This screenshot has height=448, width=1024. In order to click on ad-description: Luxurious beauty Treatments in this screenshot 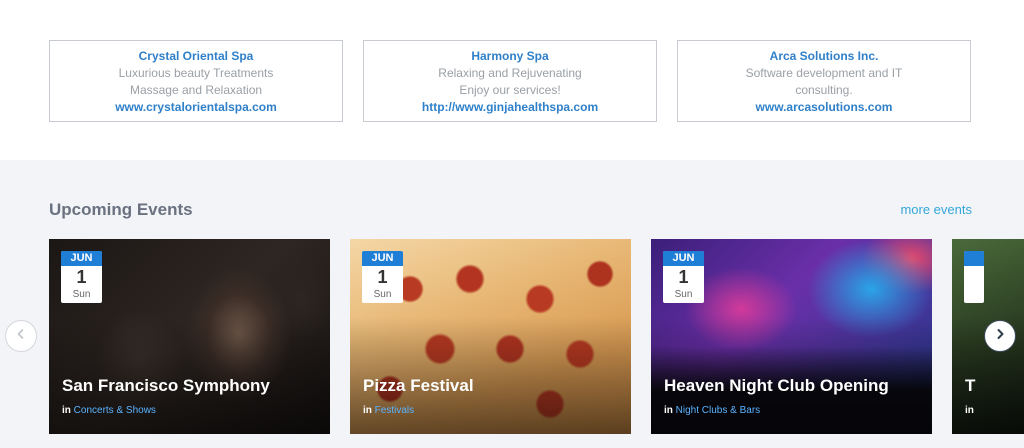, I will do `click(196, 73)`.